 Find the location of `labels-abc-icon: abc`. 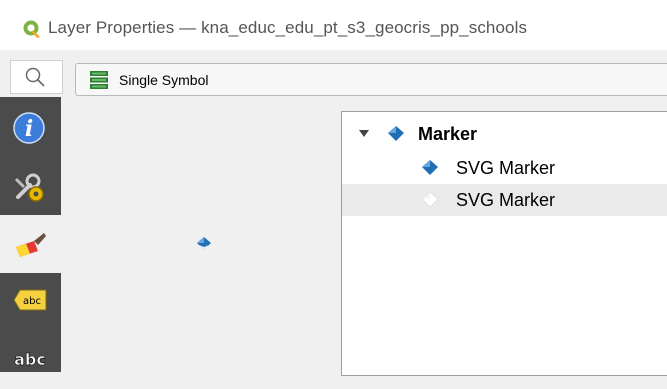

labels-abc-icon: abc is located at coordinates (30, 300).